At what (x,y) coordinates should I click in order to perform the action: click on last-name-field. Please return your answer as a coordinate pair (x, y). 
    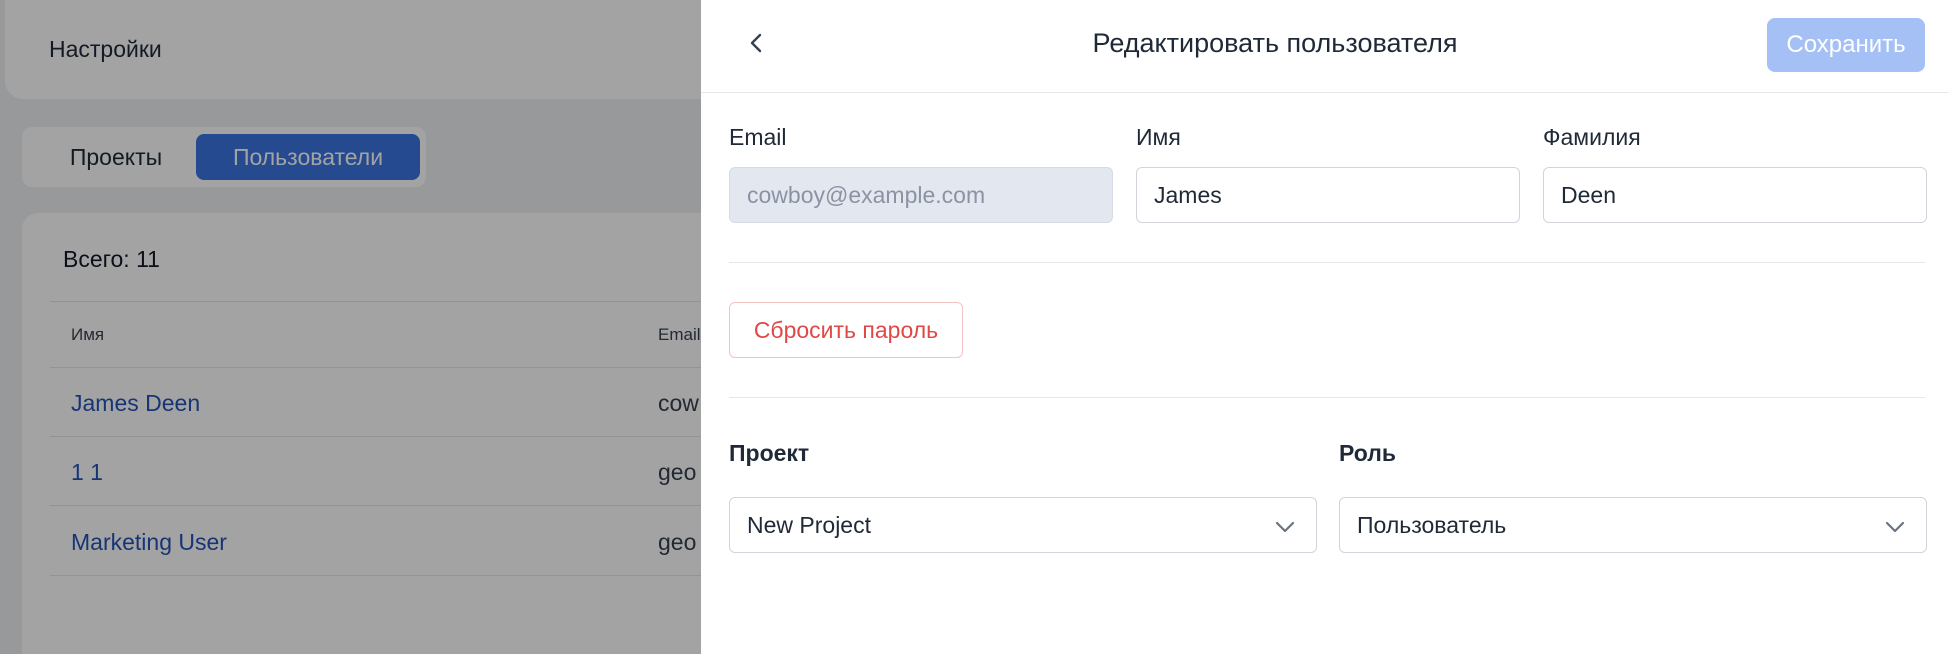
    Looking at the image, I should click on (1735, 195).